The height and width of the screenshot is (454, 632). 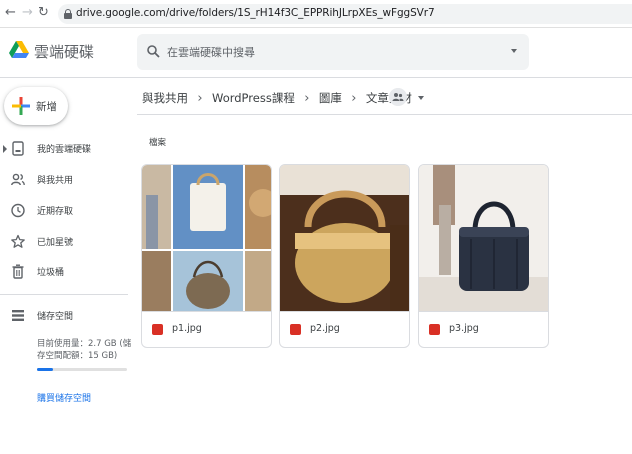 What do you see at coordinates (18, 210) in the screenshot?
I see `clock-icon` at bounding box center [18, 210].